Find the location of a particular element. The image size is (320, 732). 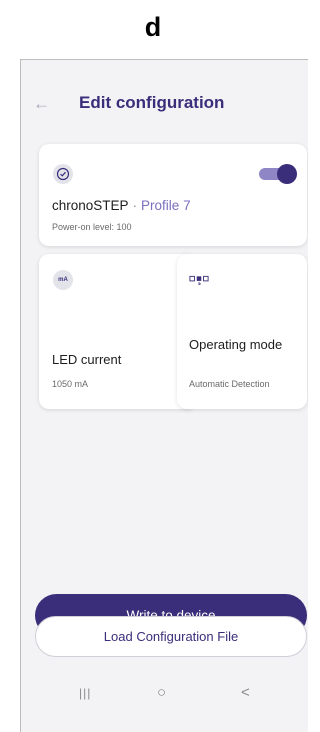

profile-card: chronoSTEP · Profile 7 Power-on level: 100 is located at coordinates (173, 195).